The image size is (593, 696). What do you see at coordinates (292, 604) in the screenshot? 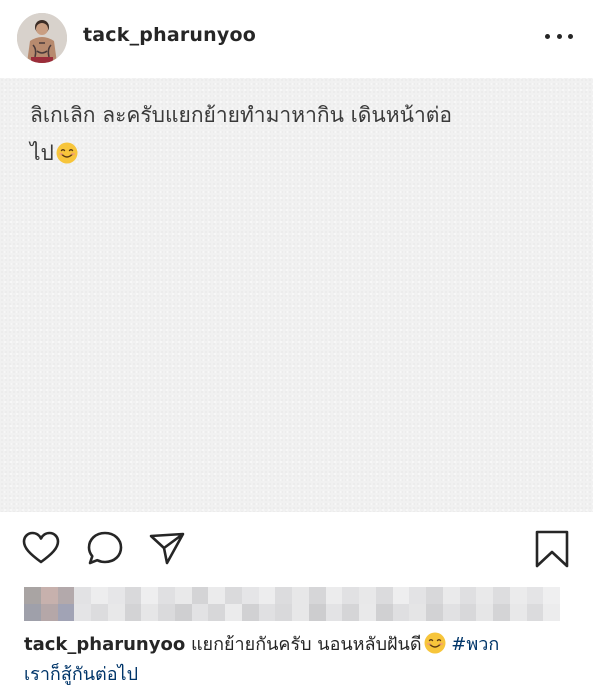
I see `liked-by-blurred` at bounding box center [292, 604].